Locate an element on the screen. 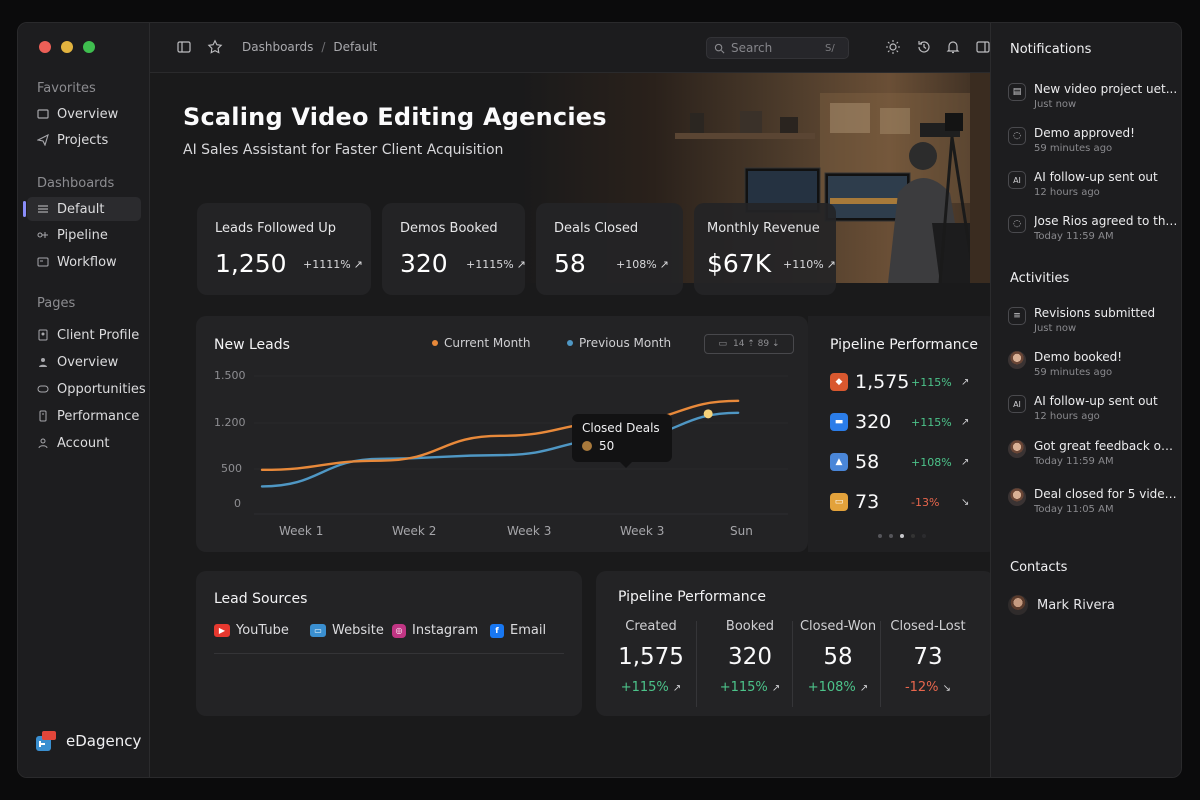 The height and width of the screenshot is (800, 1200). page-dot-active is located at coordinates (902, 536).